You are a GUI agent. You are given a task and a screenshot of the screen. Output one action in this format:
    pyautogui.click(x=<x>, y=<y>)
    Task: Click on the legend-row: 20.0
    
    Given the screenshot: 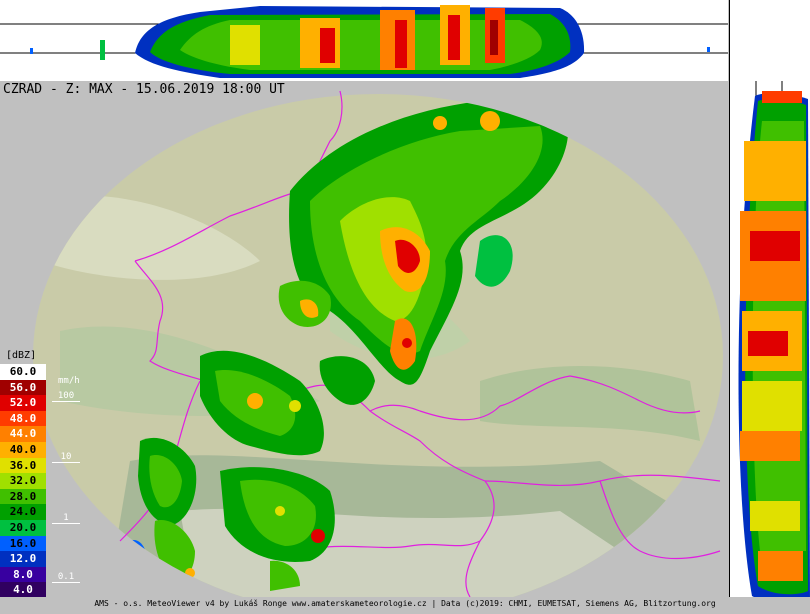 What is the action you would take?
    pyautogui.click(x=23, y=527)
    